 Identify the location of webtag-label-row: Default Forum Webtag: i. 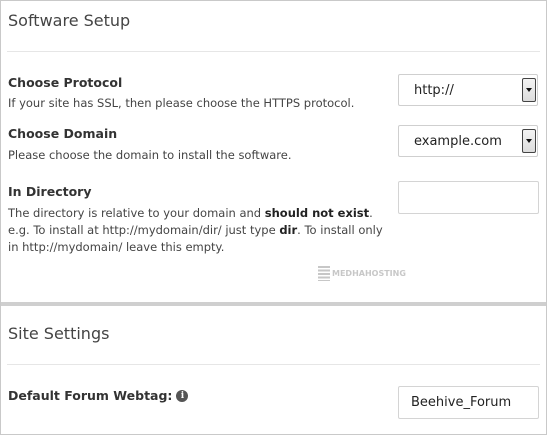
(98, 395).